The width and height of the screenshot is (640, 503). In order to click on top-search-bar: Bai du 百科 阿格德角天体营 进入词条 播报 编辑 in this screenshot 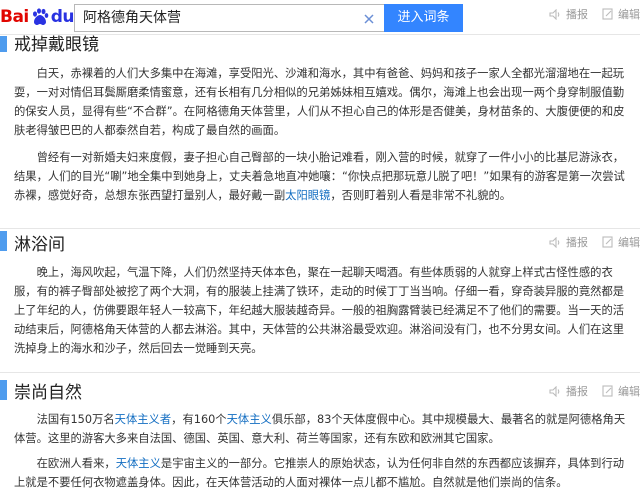, I will do `click(320, 17)`.